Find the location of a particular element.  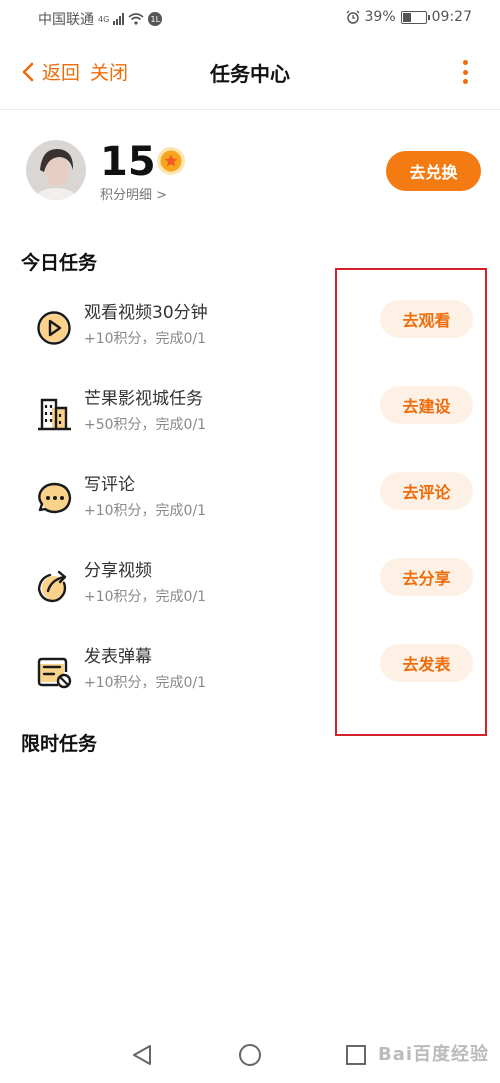

back-label: 返回 is located at coordinates (61, 71).